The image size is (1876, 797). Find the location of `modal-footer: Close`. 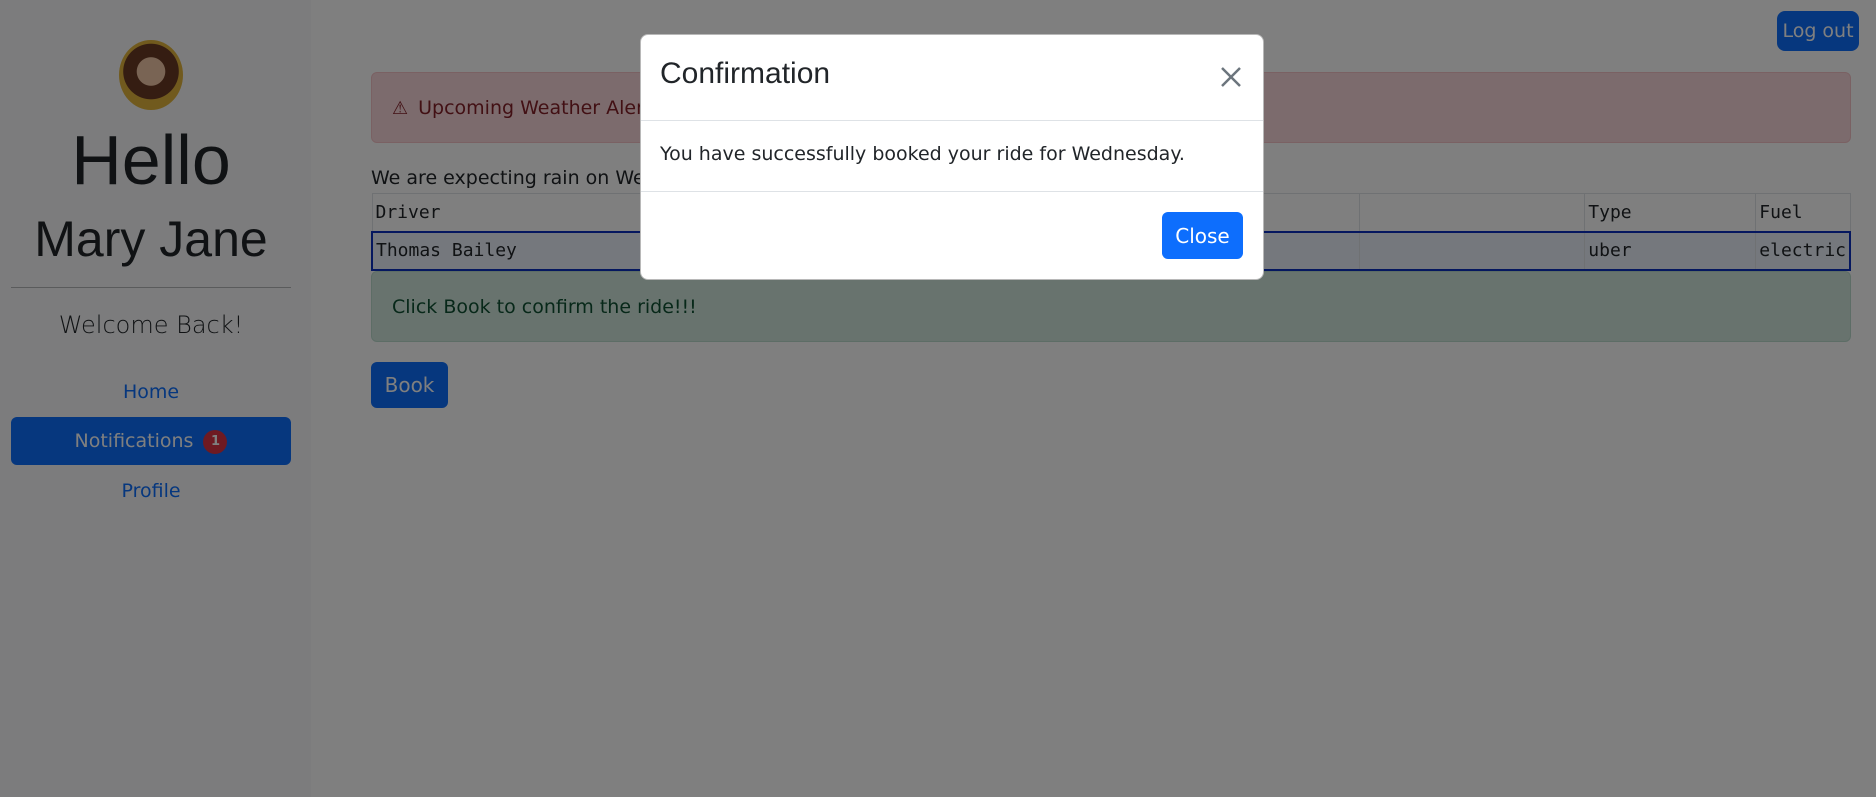

modal-footer: Close is located at coordinates (952, 236).